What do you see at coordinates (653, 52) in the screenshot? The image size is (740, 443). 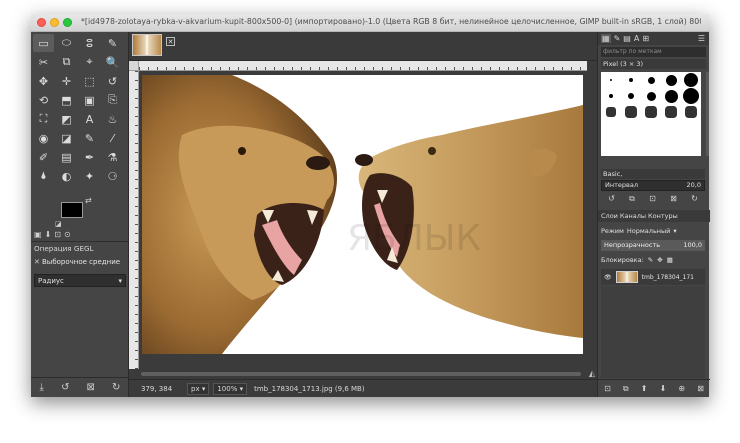 I see `brush-filter-input: фильтр по меткам` at bounding box center [653, 52].